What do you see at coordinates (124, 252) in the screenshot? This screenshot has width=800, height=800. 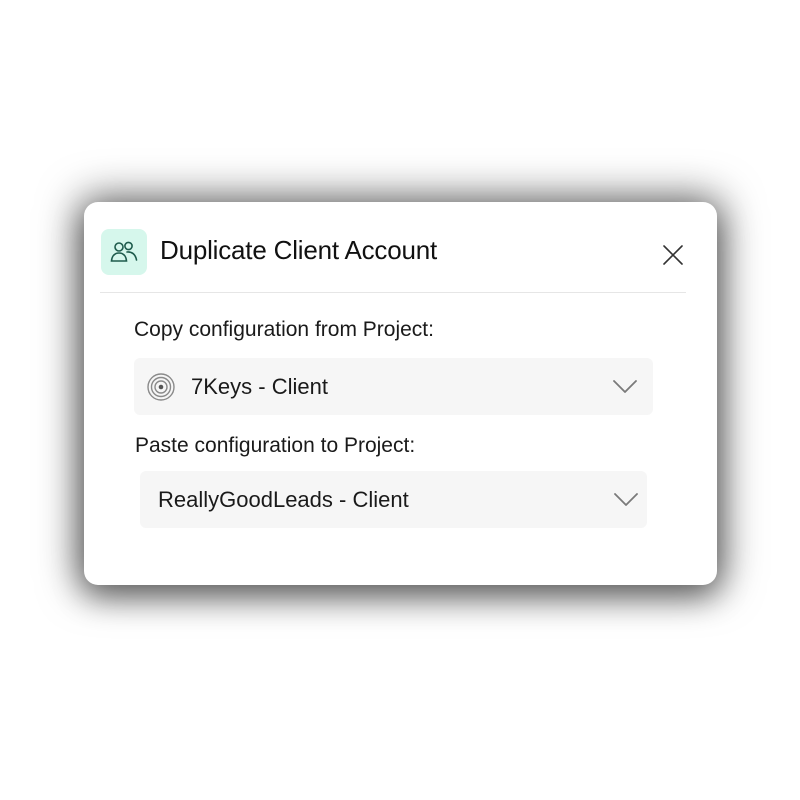 I see `users-icon` at bounding box center [124, 252].